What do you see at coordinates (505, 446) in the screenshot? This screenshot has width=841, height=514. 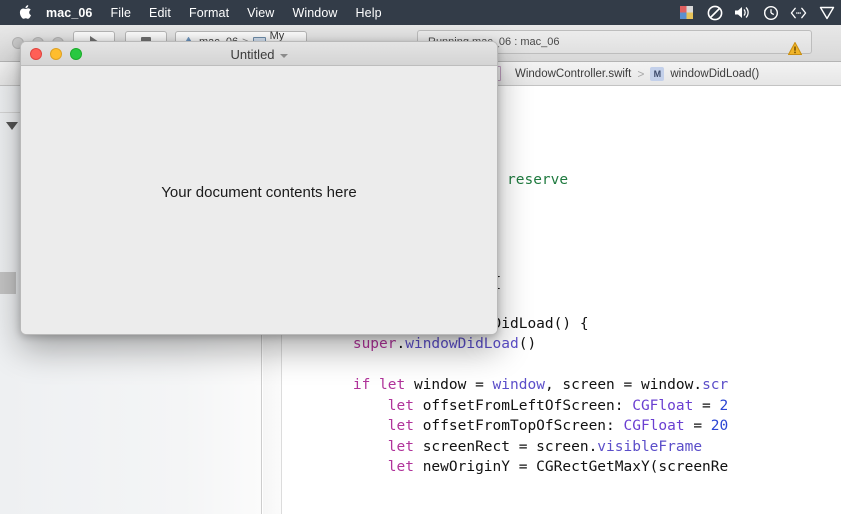 I see `code-token: screenRect = screen.` at bounding box center [505, 446].